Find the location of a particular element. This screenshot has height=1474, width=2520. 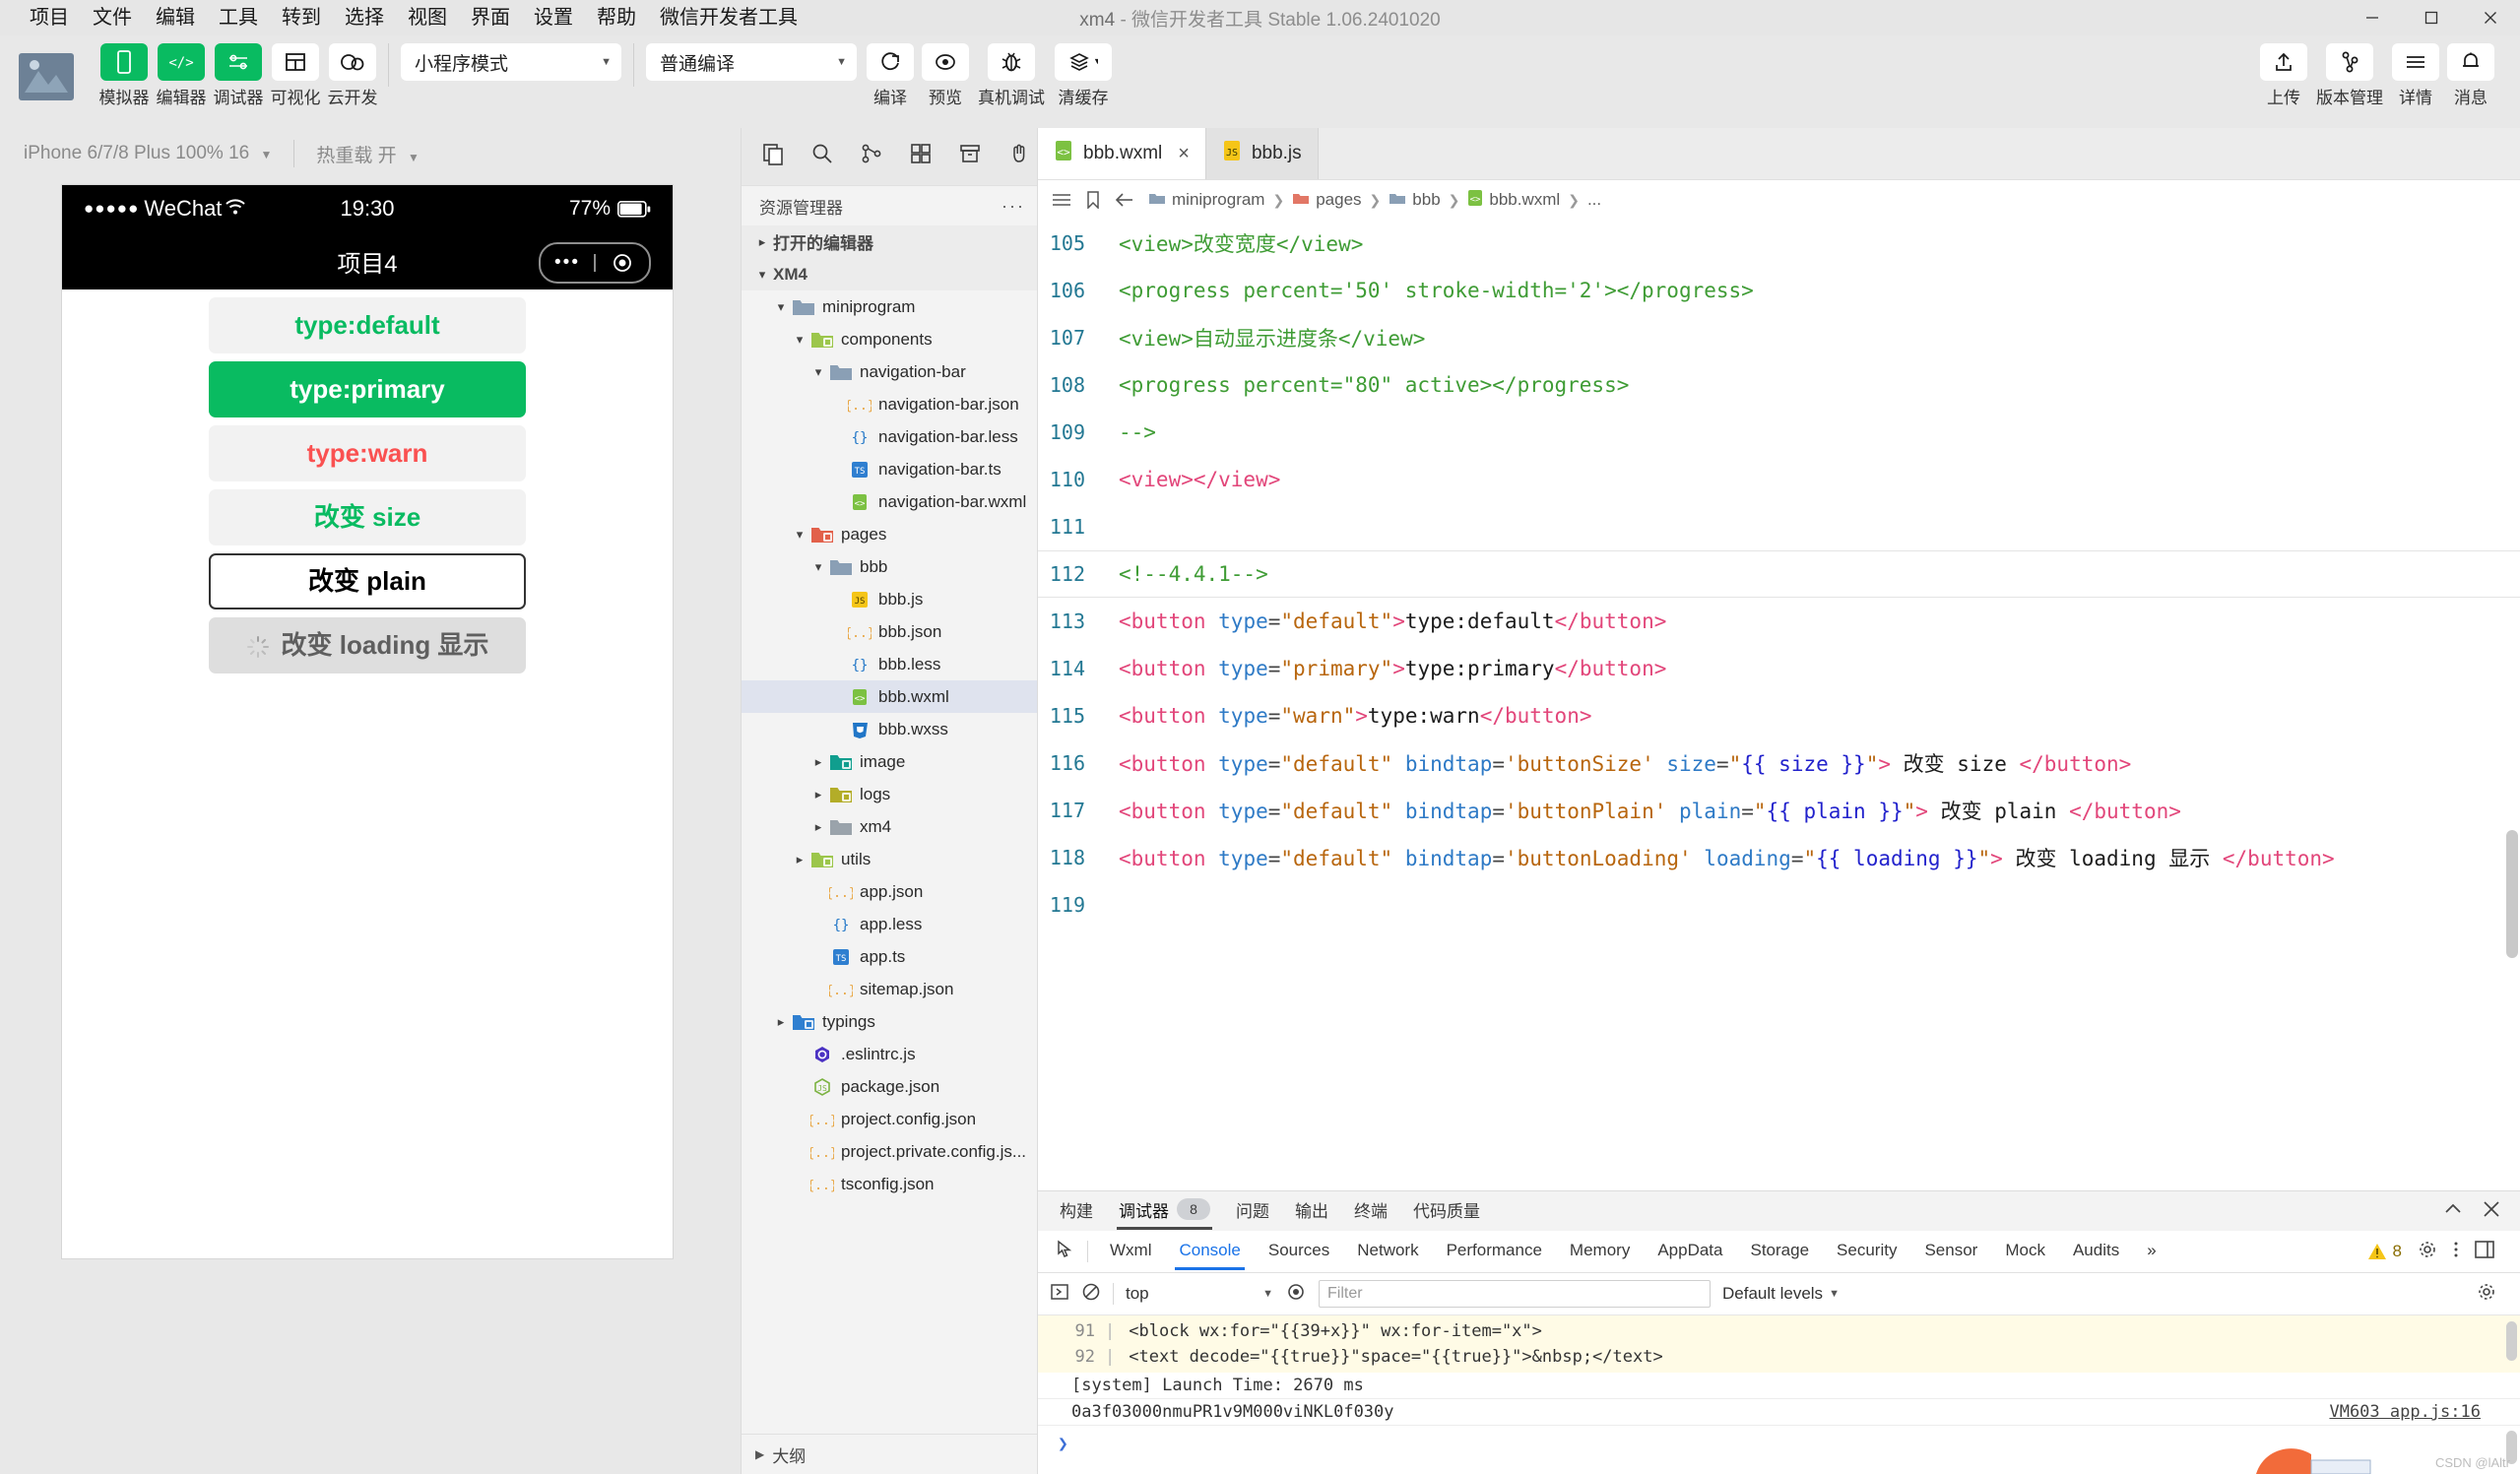

extensions-icon is located at coordinates (921, 156).